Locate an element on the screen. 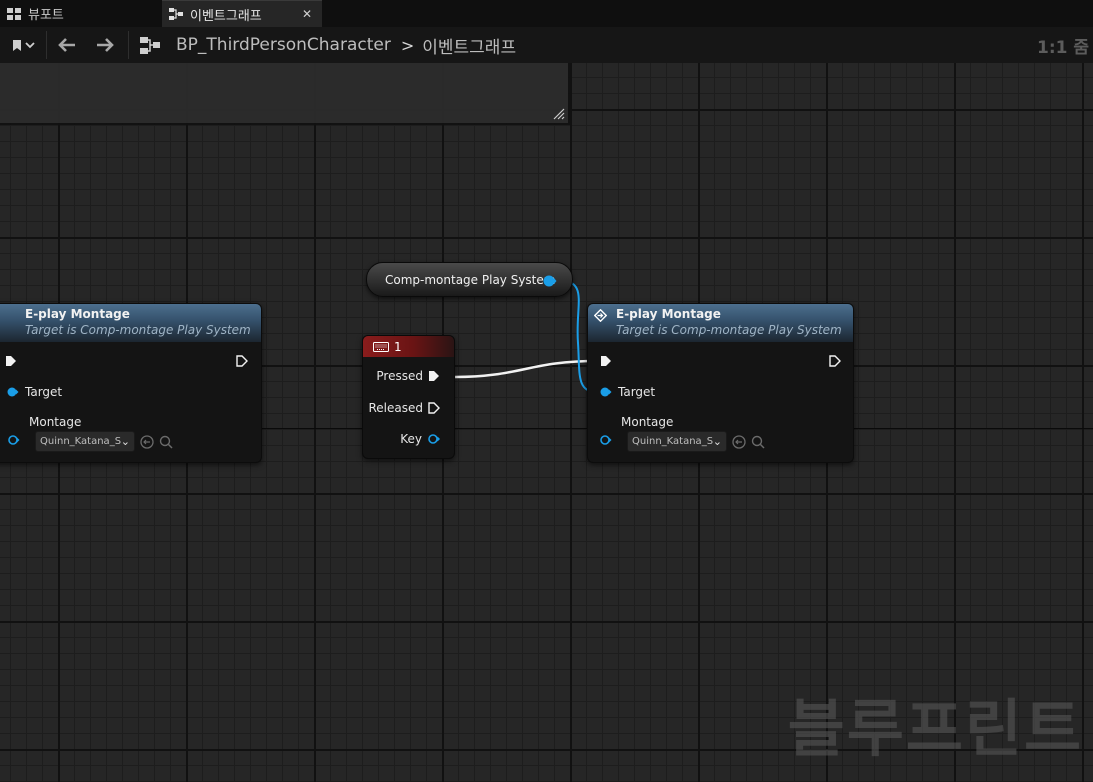  resize-grip-icon is located at coordinates (559, 114).